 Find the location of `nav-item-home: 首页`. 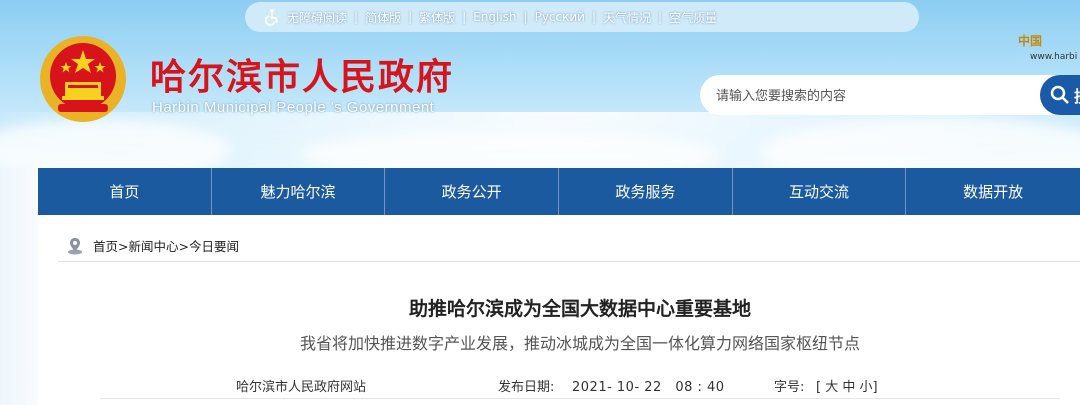

nav-item-home: 首页 is located at coordinates (125, 191).